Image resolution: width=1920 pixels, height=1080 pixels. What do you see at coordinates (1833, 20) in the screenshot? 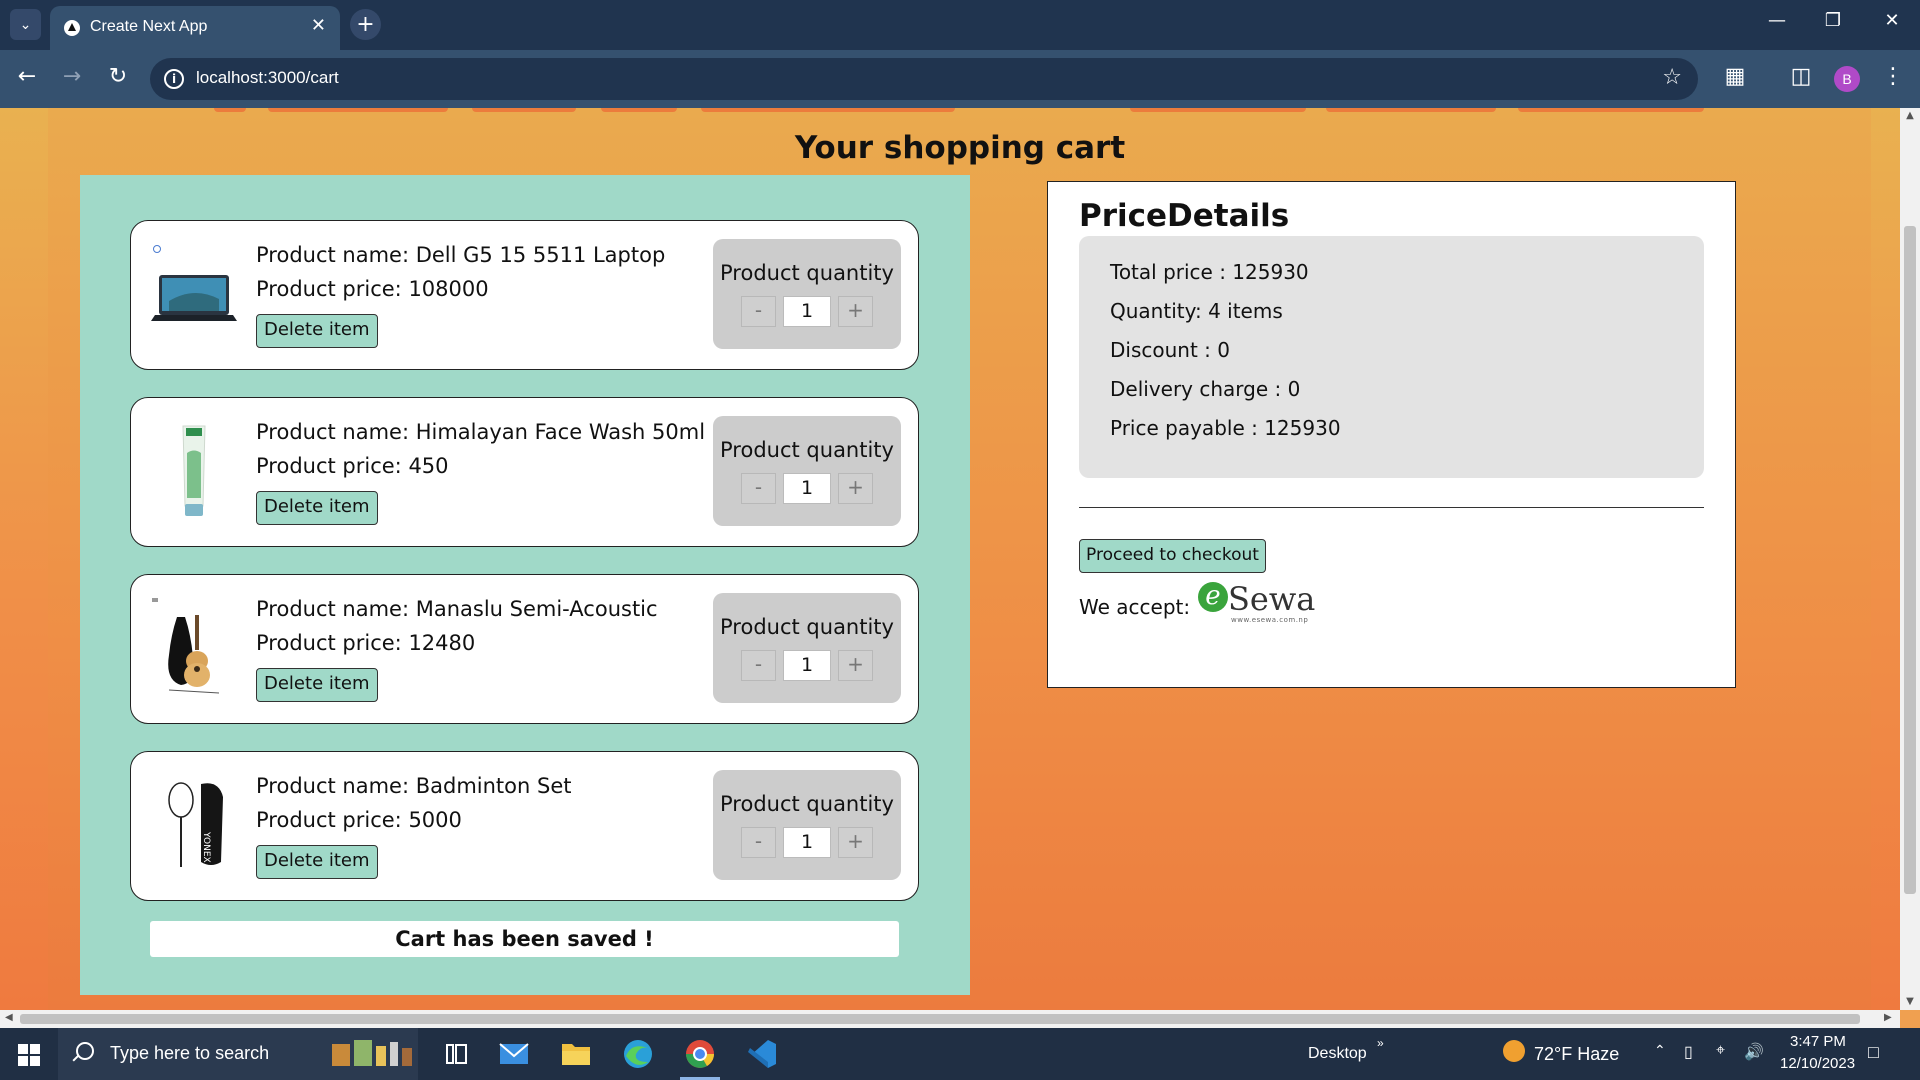
I see `restore-icon: ❐` at bounding box center [1833, 20].